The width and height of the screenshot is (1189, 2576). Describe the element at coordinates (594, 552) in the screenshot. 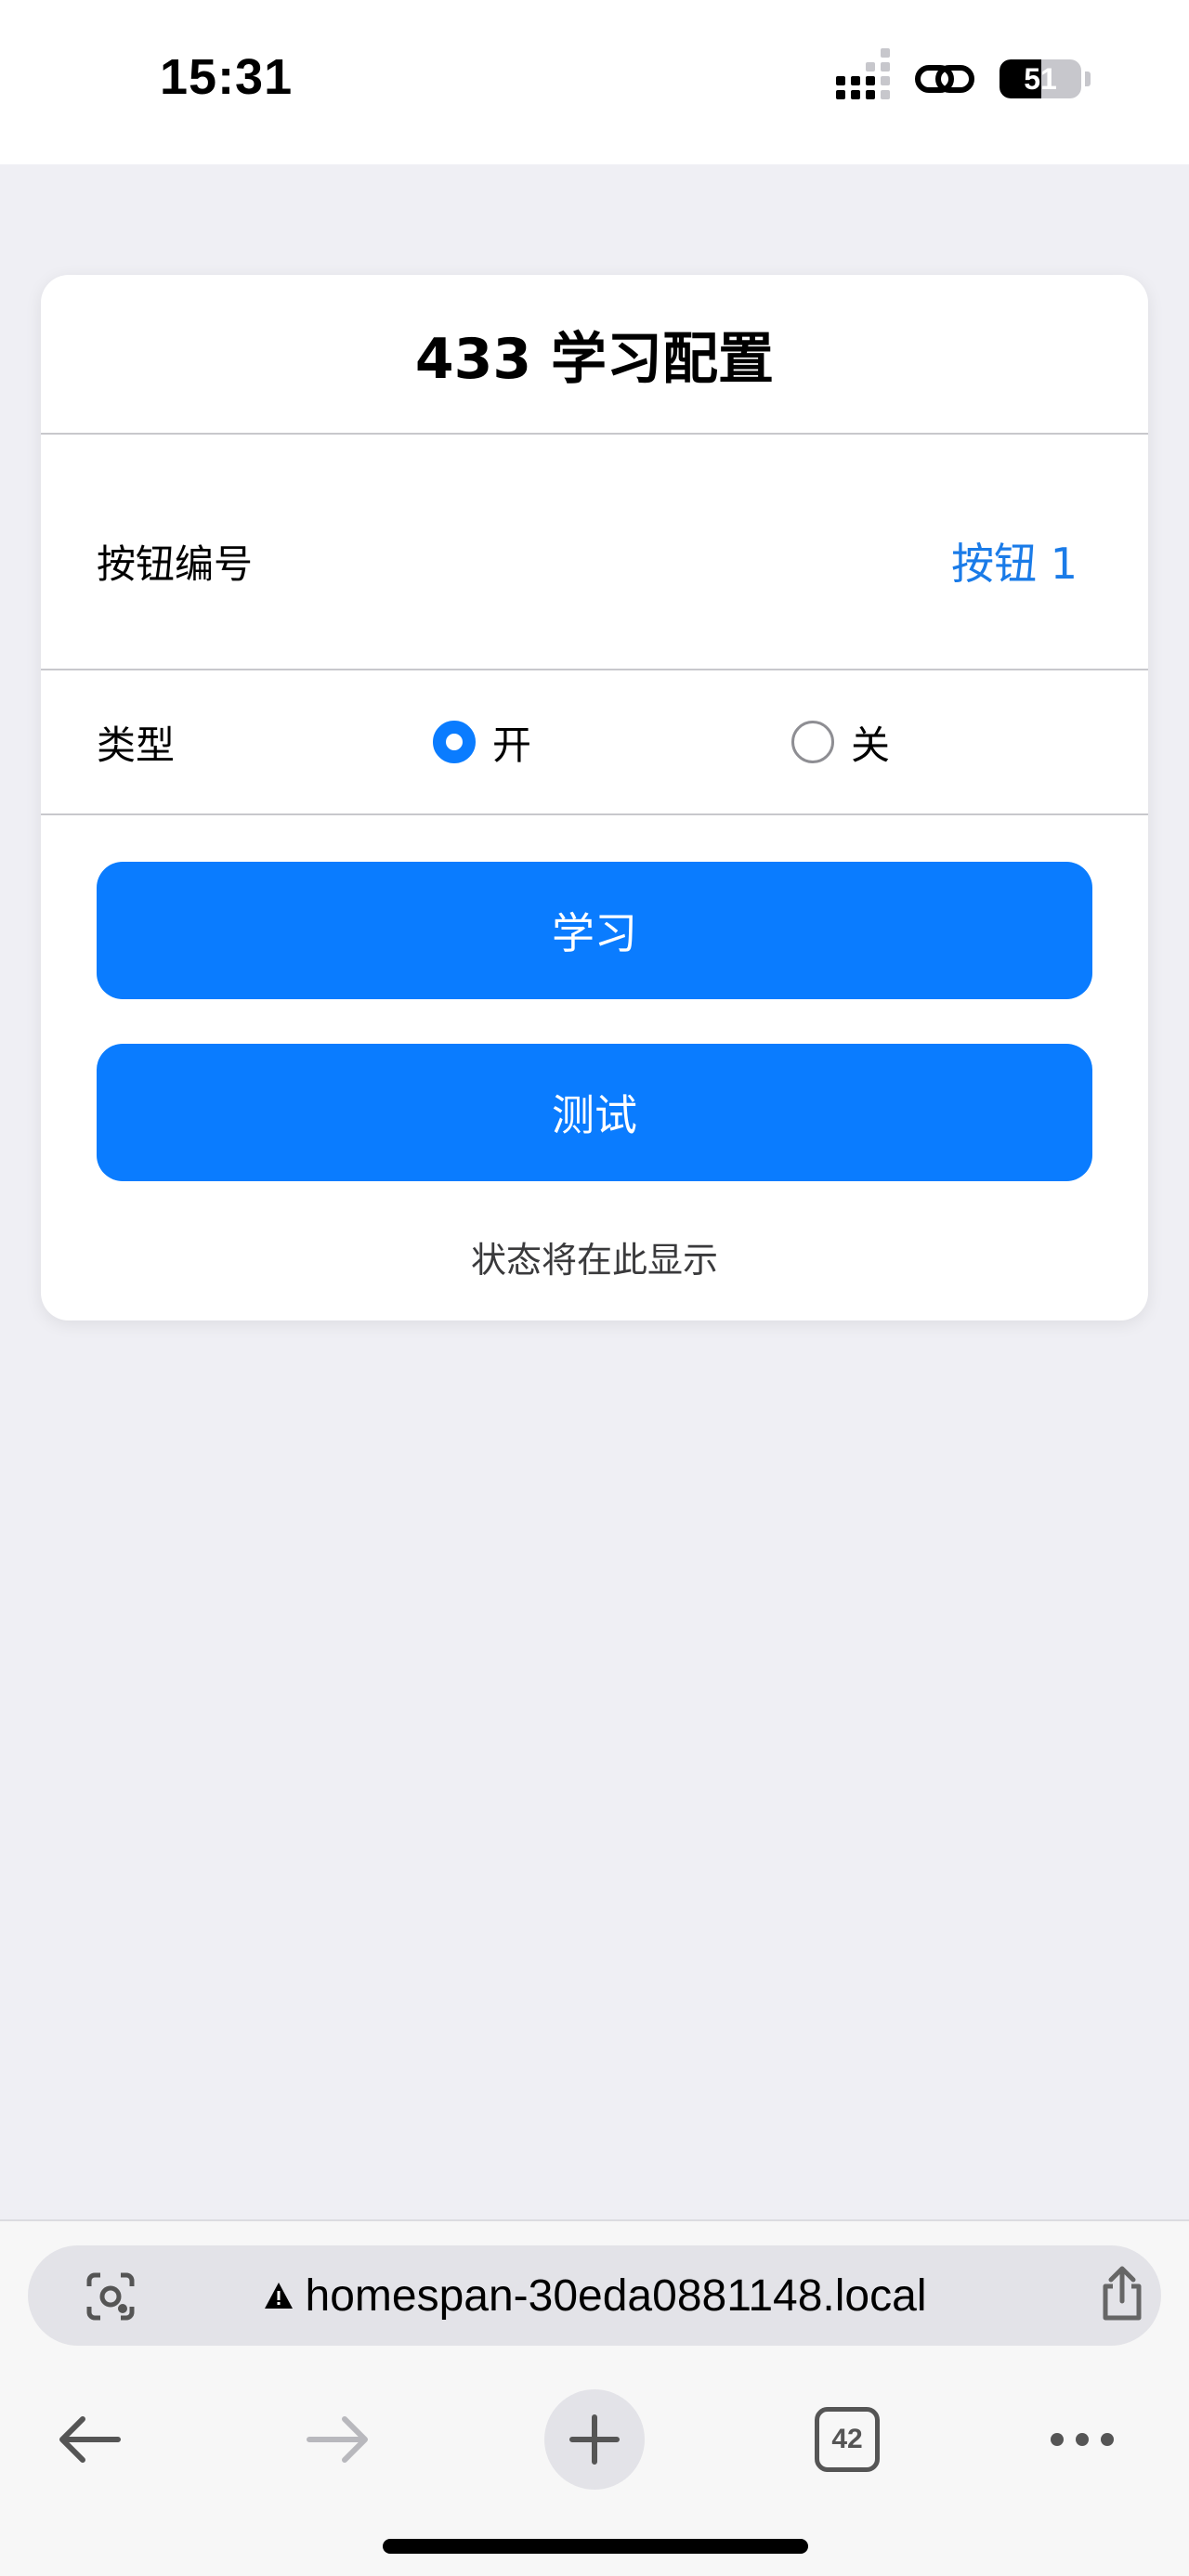

I see `button-number-row: 按钮编号 按钮 1` at that location.